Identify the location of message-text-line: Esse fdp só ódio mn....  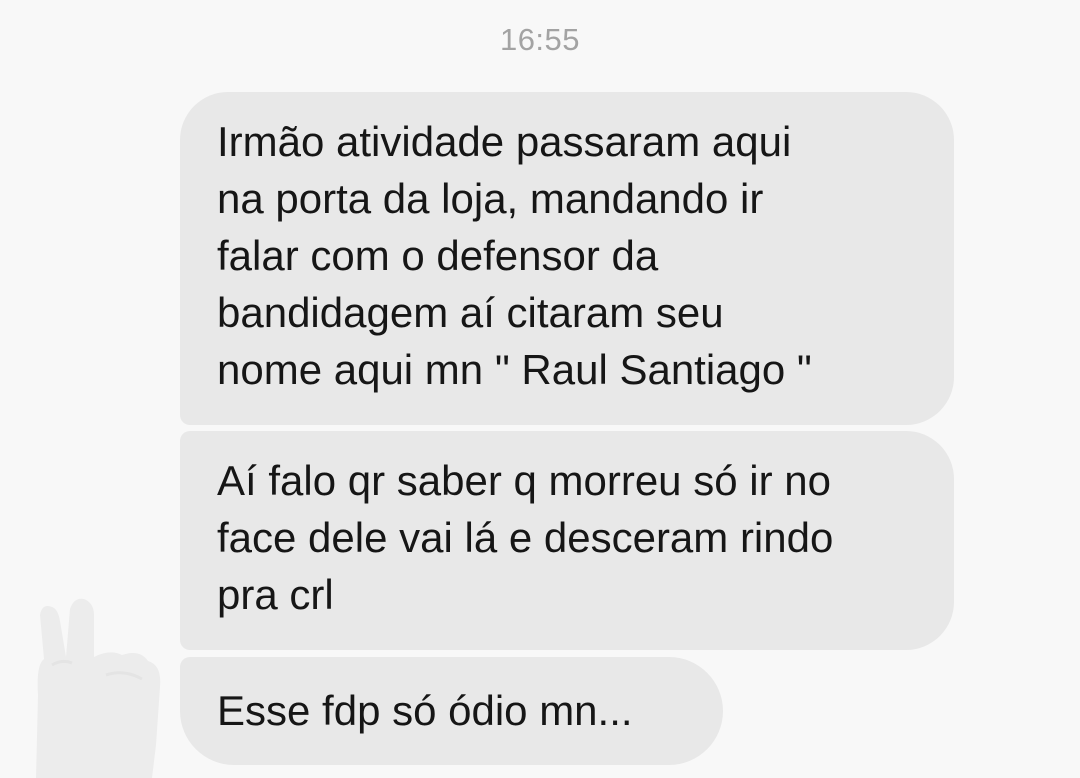
(425, 710).